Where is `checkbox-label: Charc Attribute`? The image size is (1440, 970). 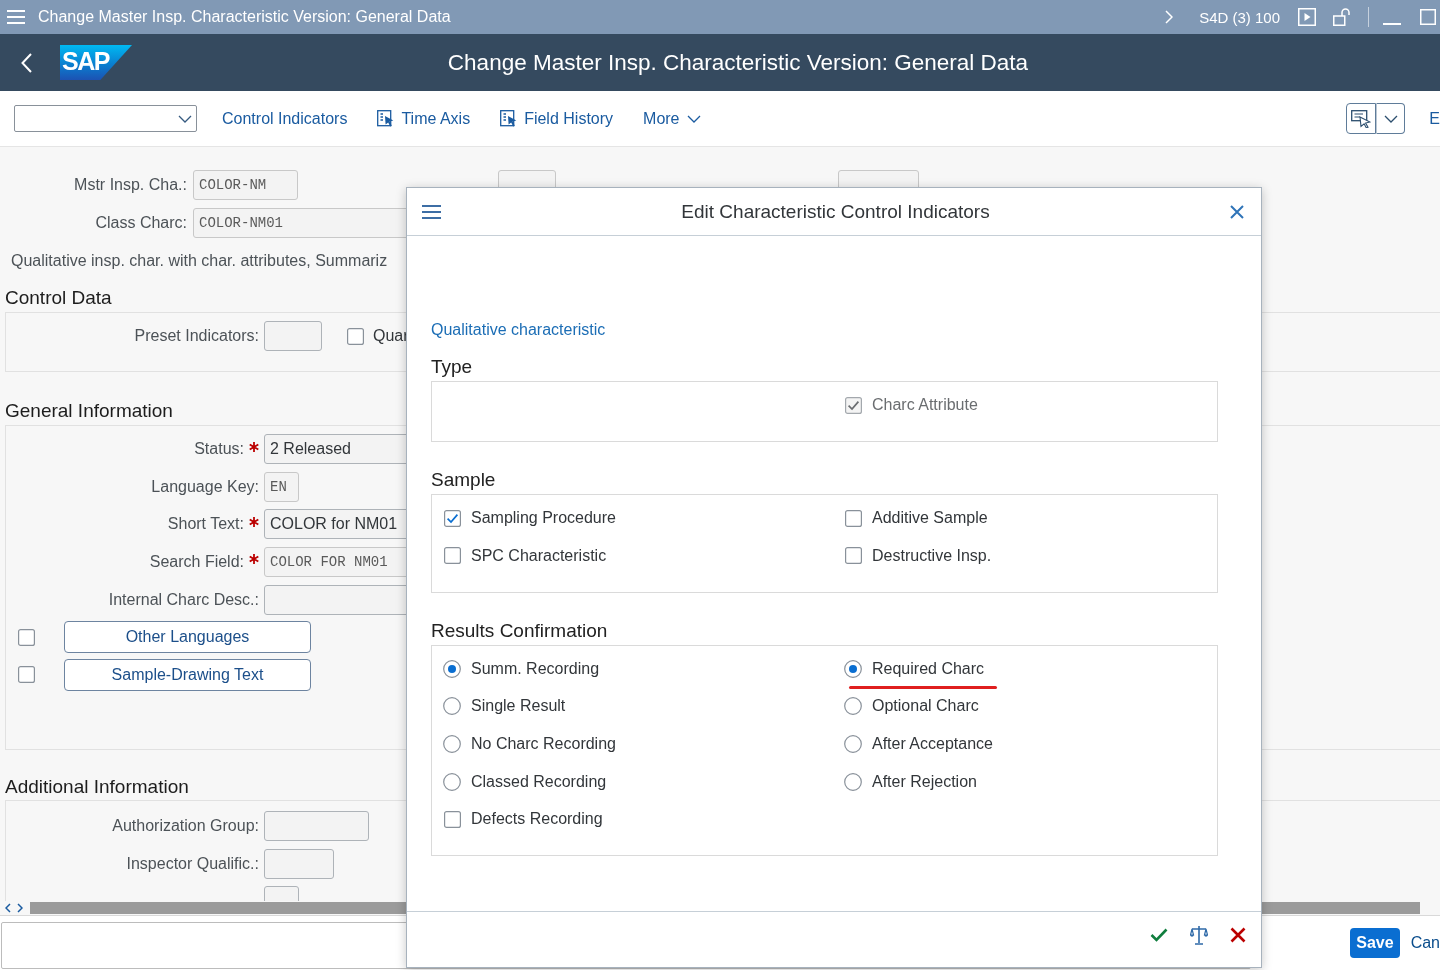 checkbox-label: Charc Attribute is located at coordinates (925, 405).